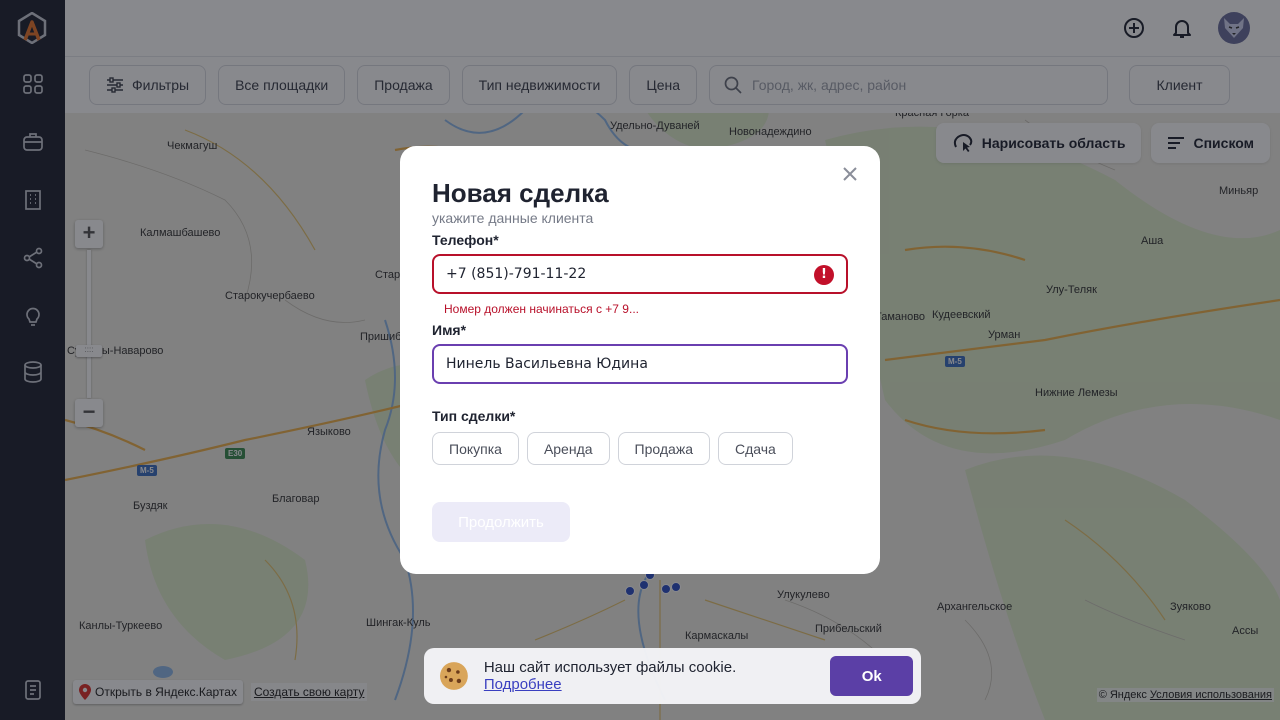 The image size is (1280, 720). Describe the element at coordinates (475, 448) in the screenshot. I see `deal-type-purchase: Покупка` at that location.